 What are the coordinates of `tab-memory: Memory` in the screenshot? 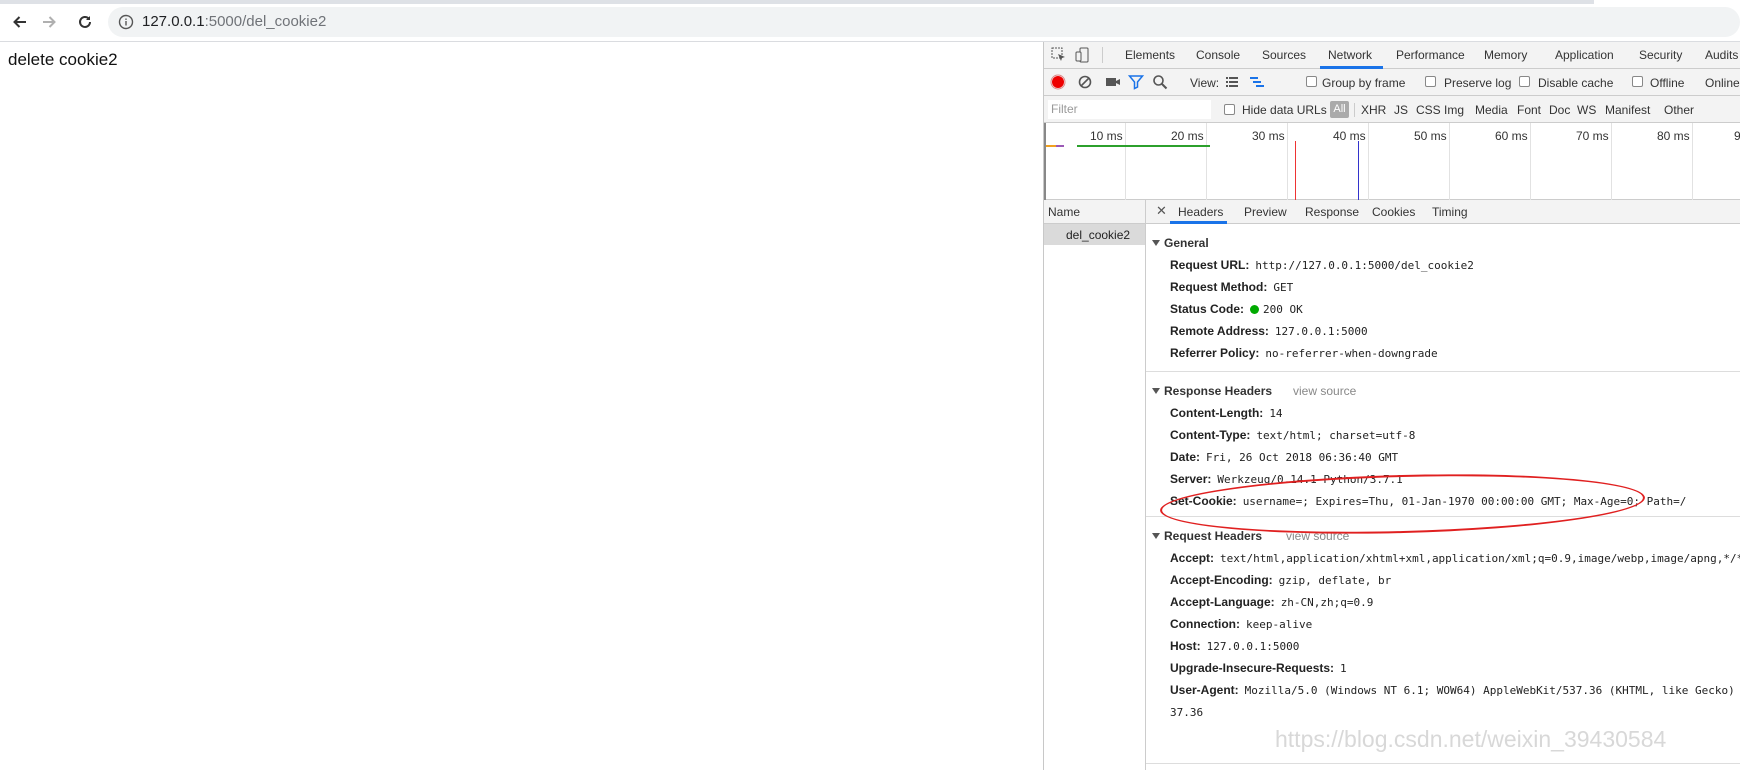 It's located at (1505, 55).